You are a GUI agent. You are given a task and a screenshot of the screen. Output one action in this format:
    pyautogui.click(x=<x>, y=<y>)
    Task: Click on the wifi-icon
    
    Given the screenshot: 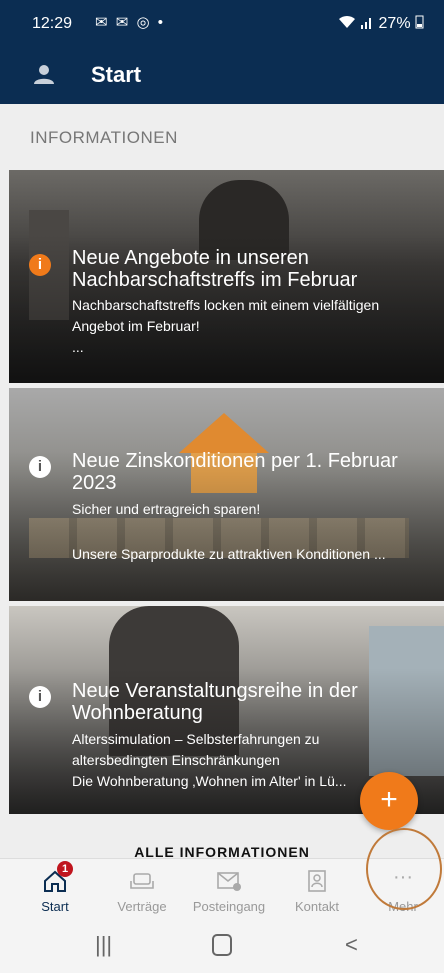 What is the action you would take?
    pyautogui.click(x=346, y=21)
    